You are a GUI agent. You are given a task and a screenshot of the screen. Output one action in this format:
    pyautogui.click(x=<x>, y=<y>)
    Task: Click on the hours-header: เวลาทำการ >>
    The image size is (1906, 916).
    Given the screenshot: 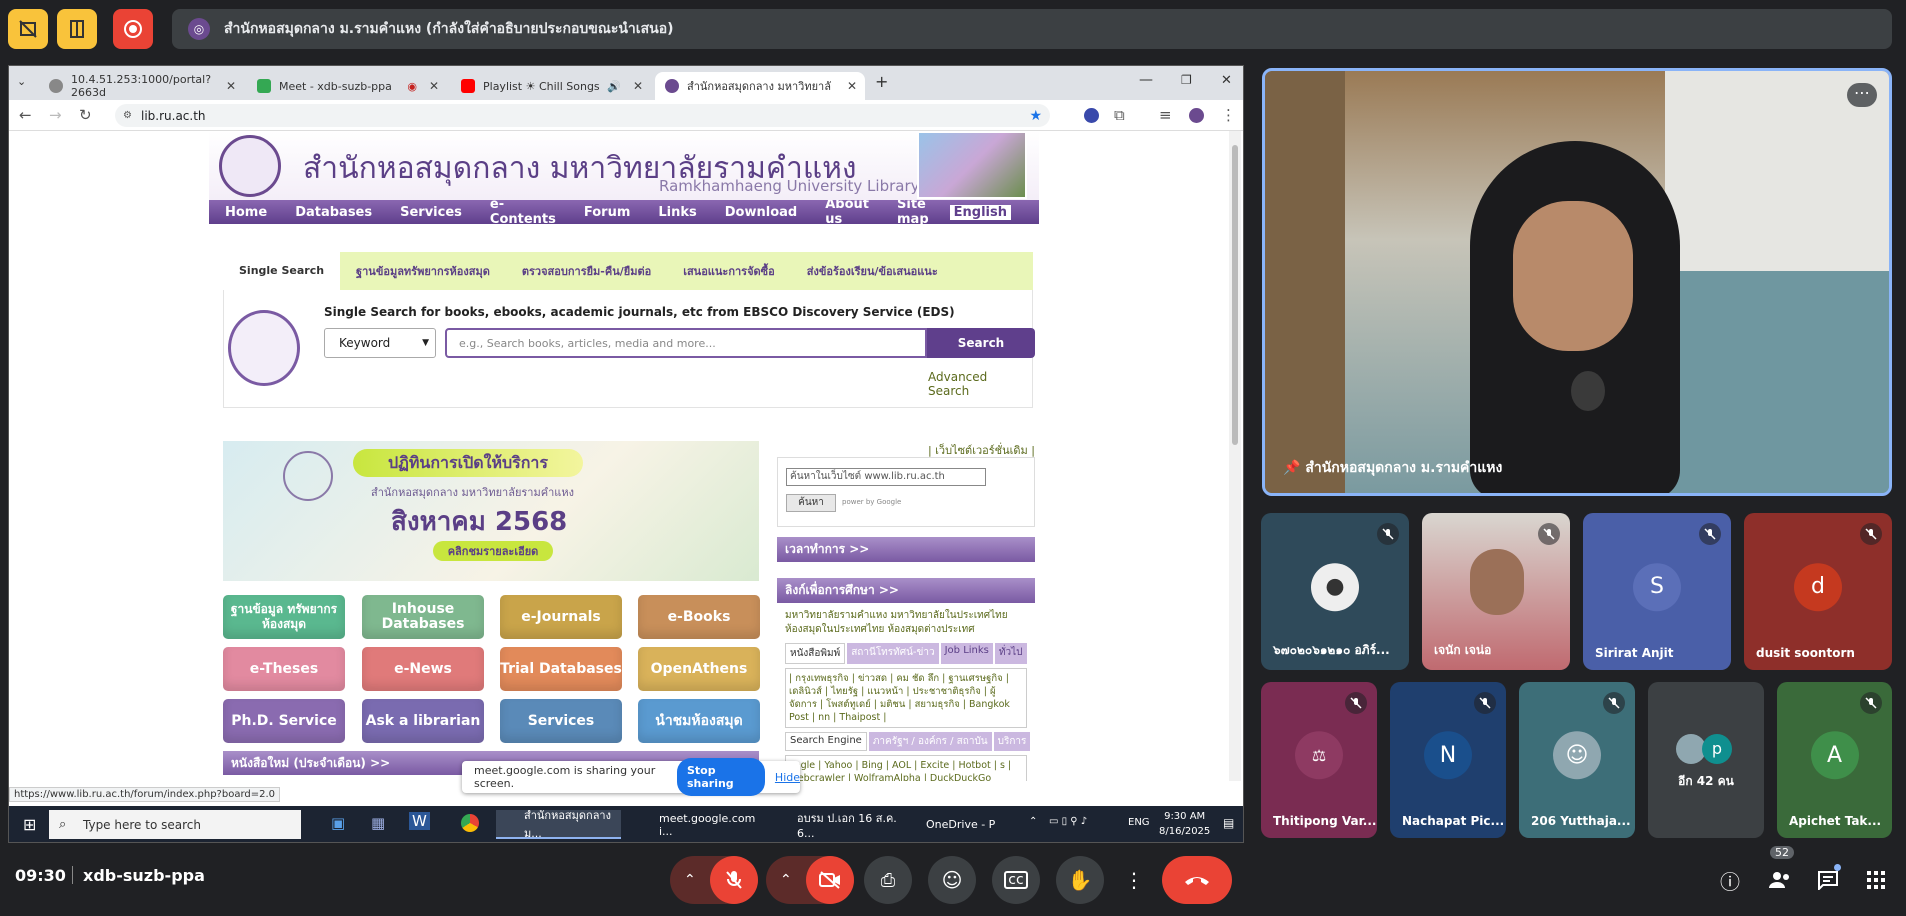 What is the action you would take?
    pyautogui.click(x=906, y=549)
    